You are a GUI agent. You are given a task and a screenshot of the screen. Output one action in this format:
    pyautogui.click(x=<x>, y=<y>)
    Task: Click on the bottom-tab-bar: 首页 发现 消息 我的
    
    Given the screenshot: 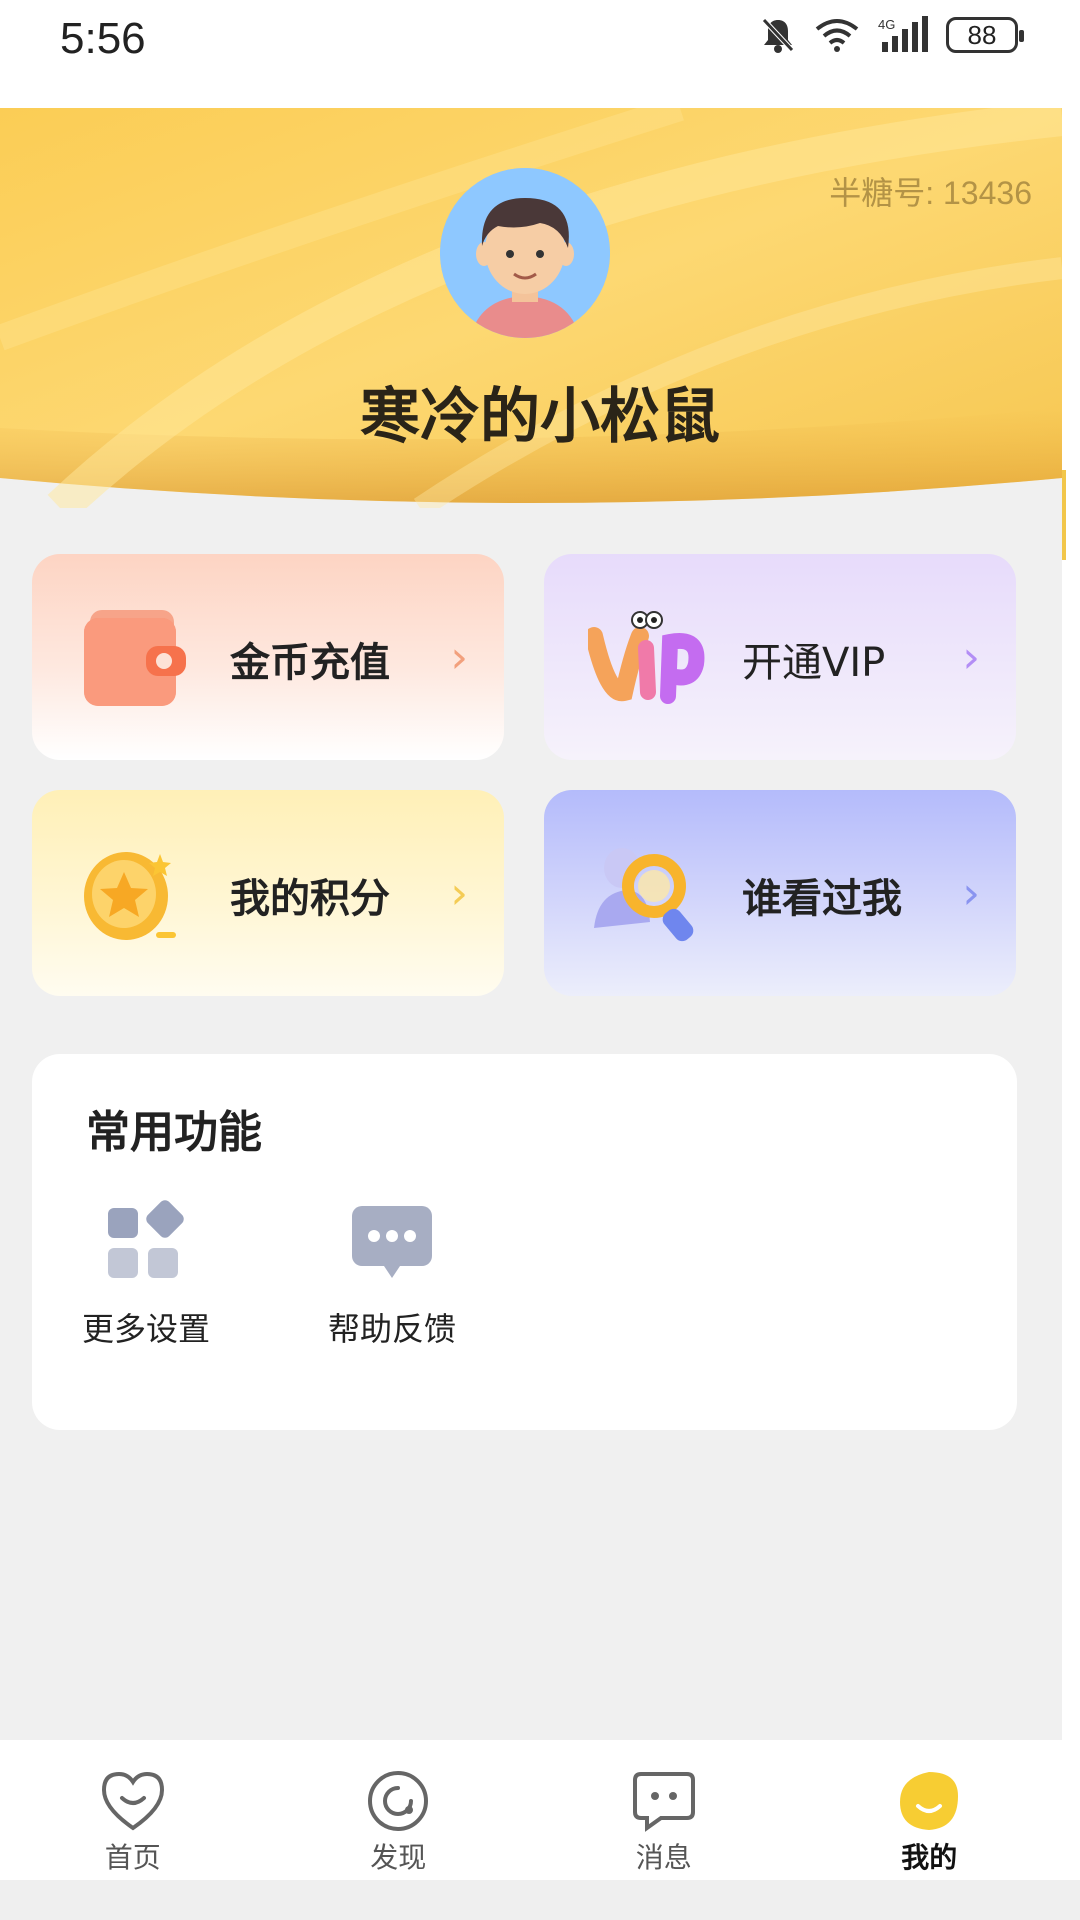 What is the action you would take?
    pyautogui.click(x=531, y=1810)
    